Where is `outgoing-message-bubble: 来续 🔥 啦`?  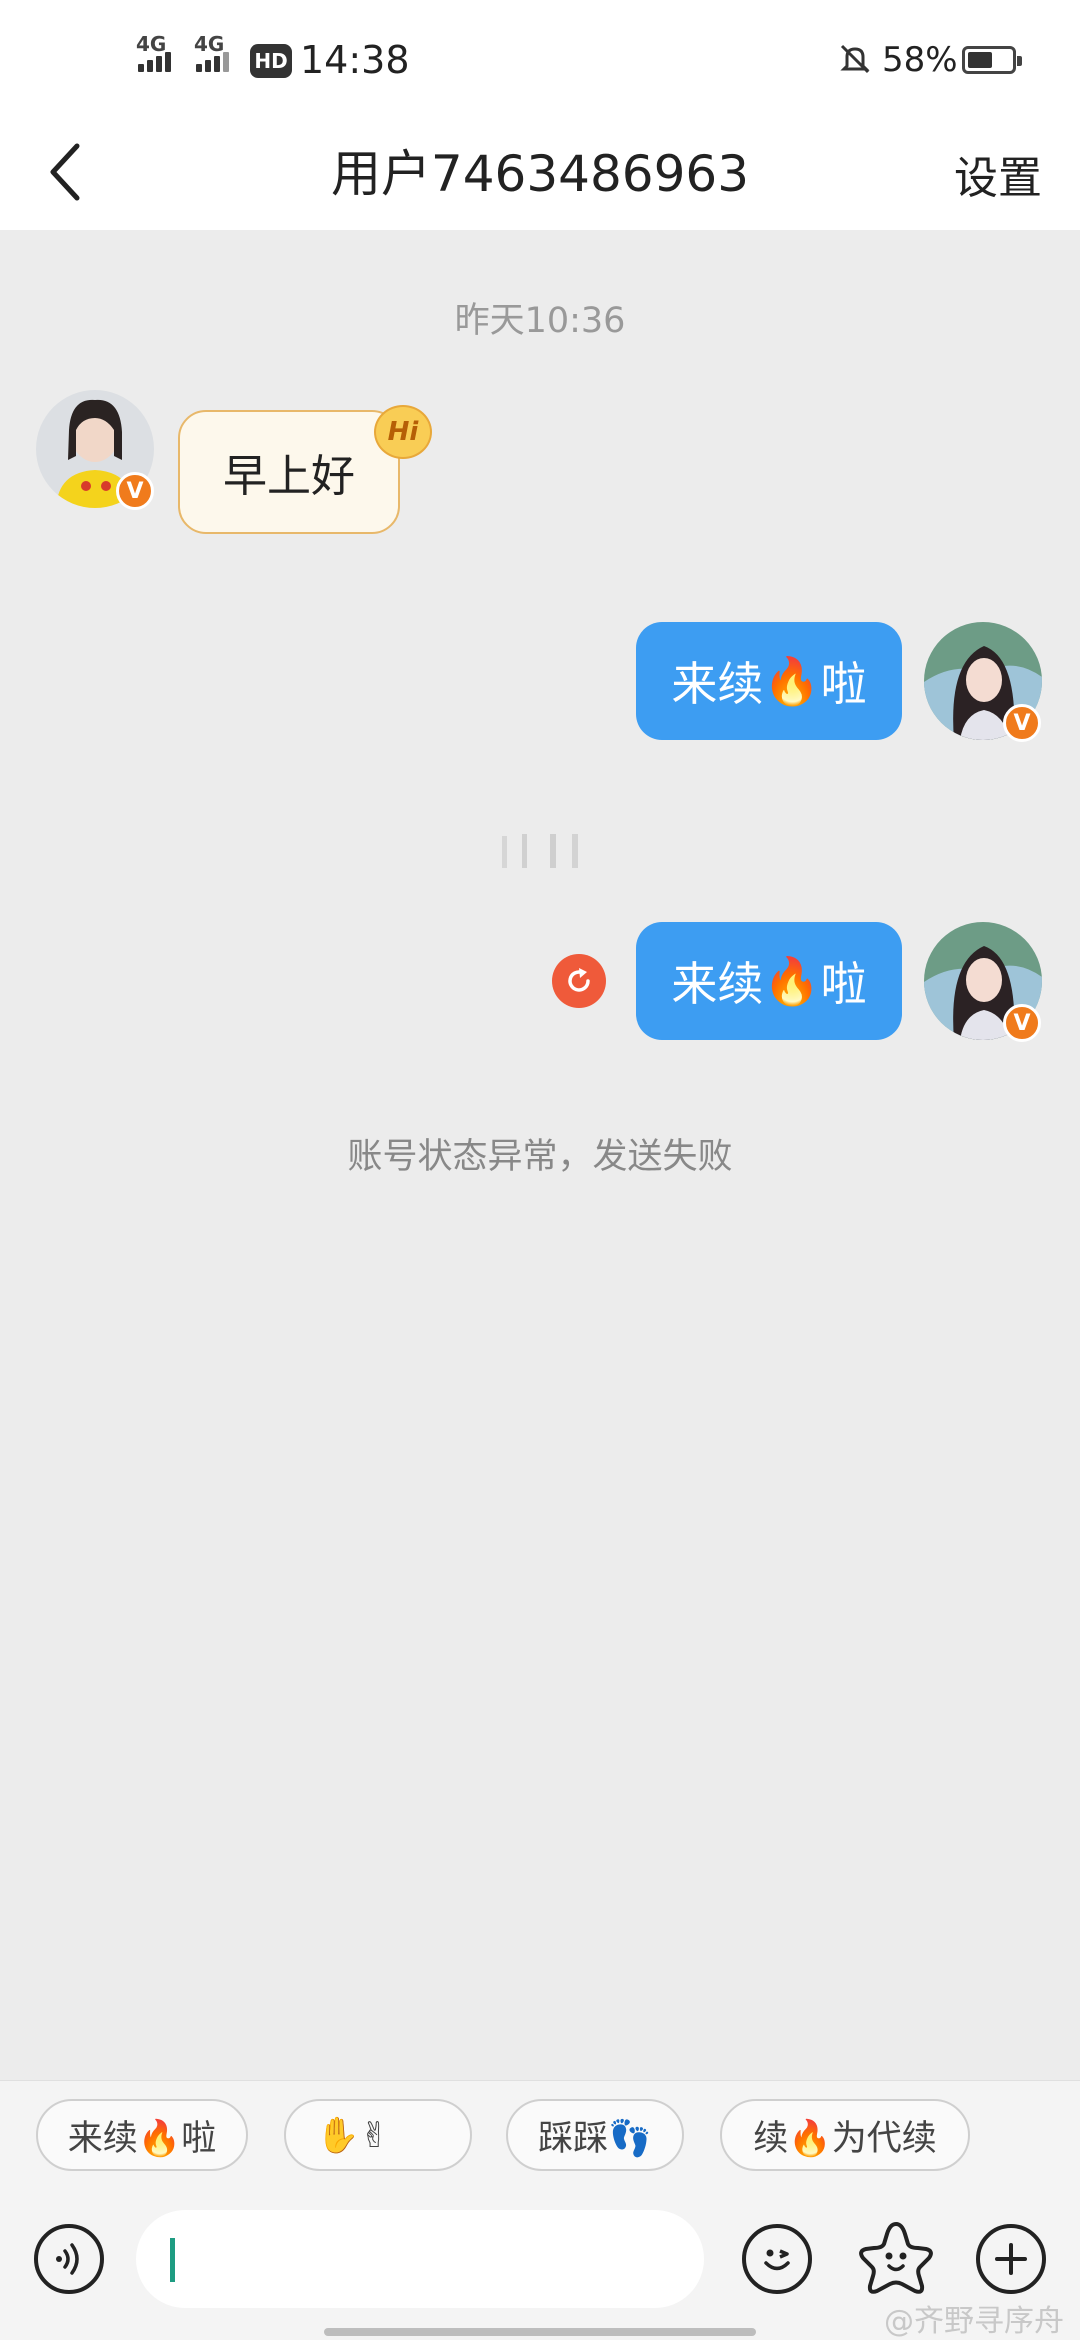 outgoing-message-bubble: 来续 🔥 啦 is located at coordinates (769, 681).